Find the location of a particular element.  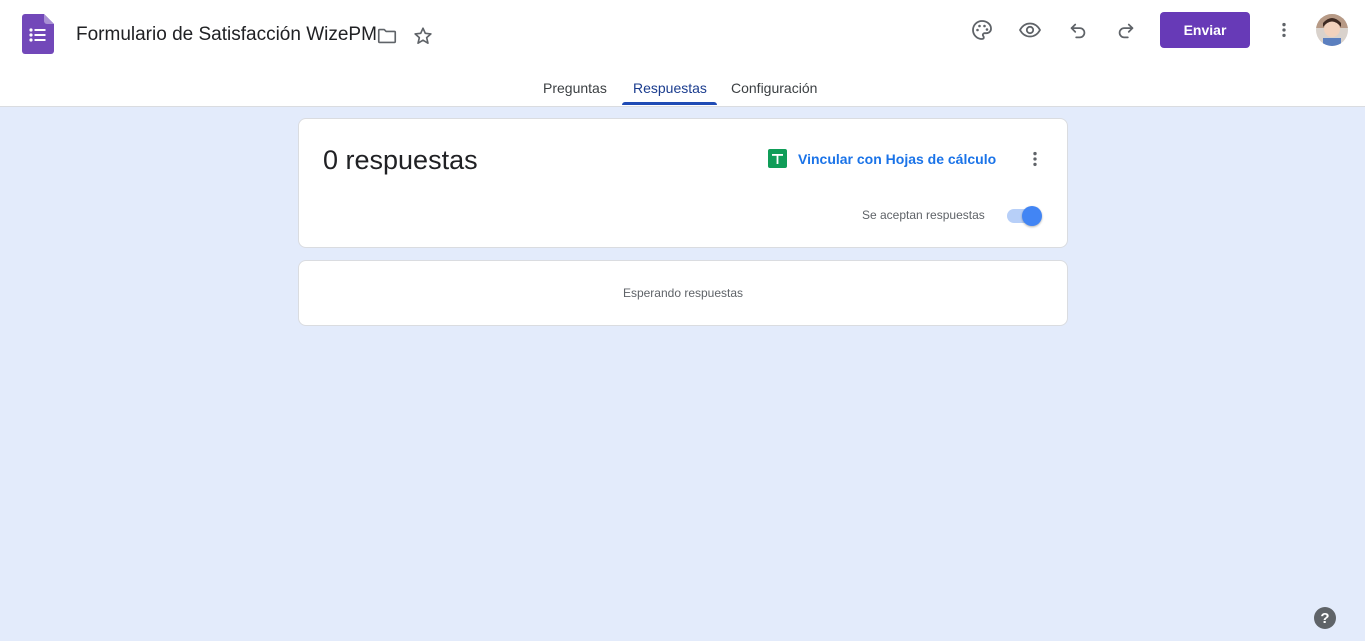

customize-theme-button is located at coordinates (982, 30).